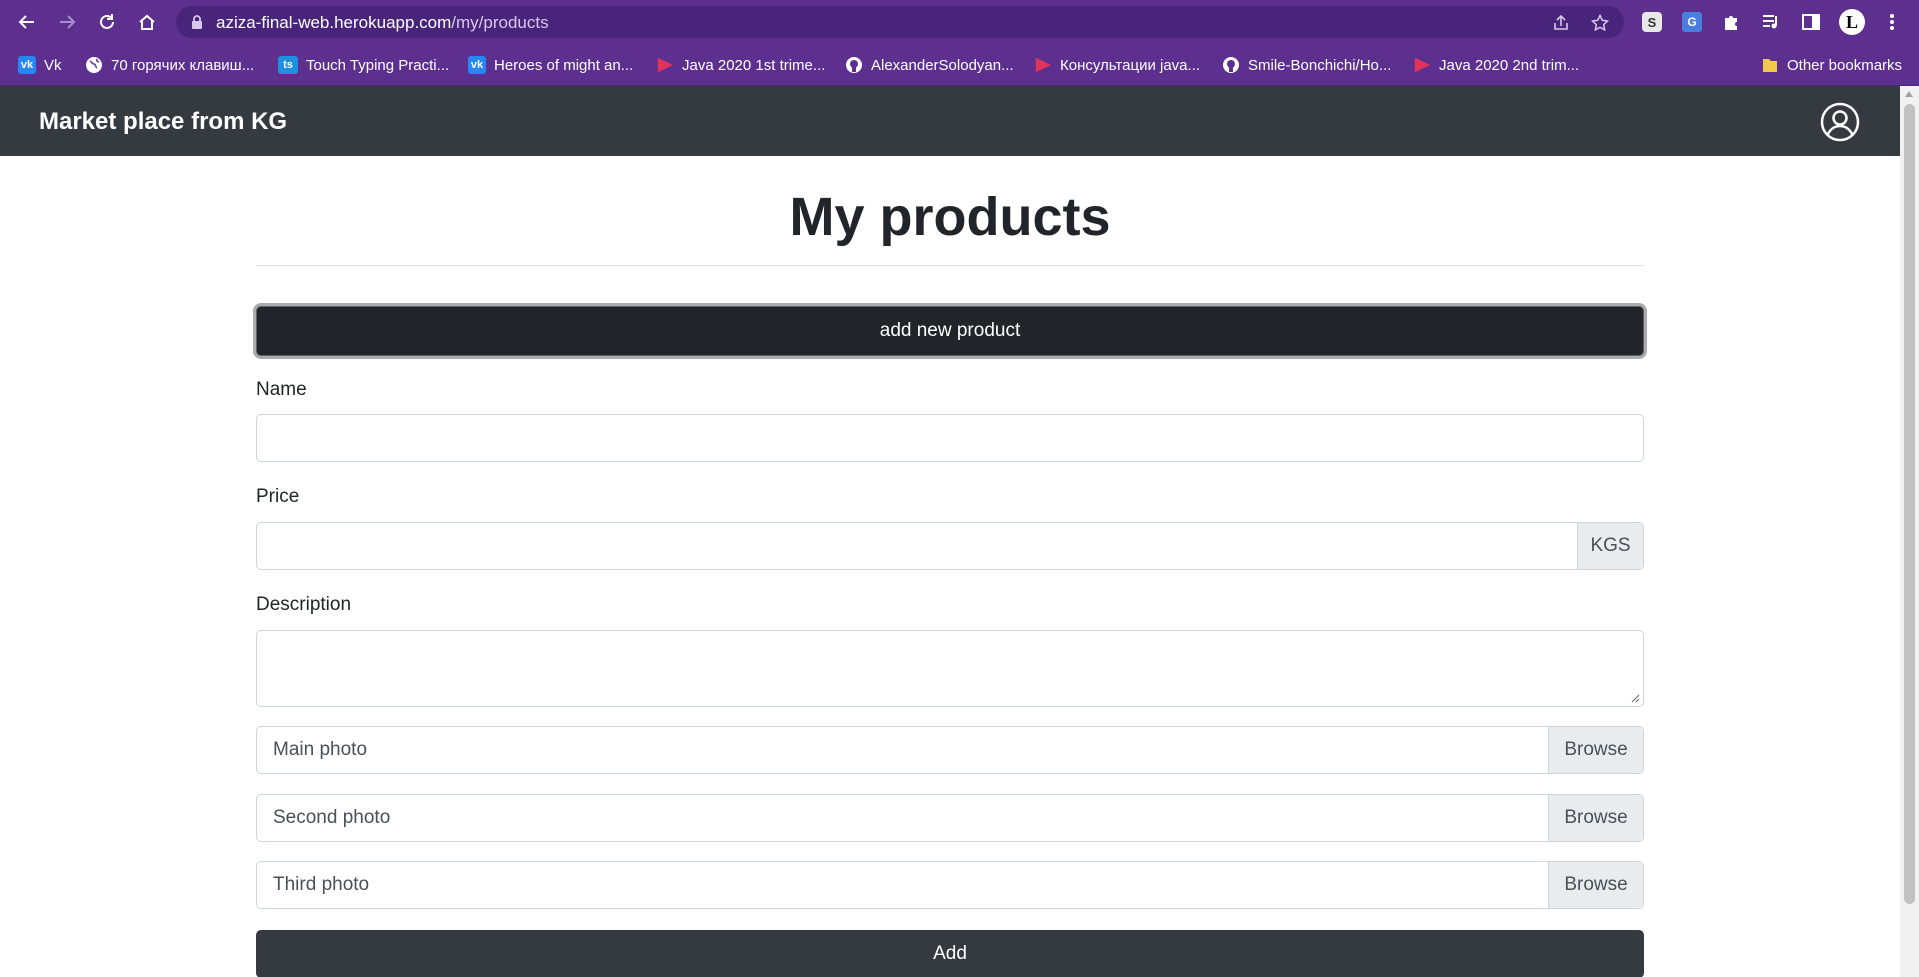 This screenshot has width=1919, height=977. Describe the element at coordinates (163, 122) in the screenshot. I see `navbar-brand: Market place from KG` at that location.